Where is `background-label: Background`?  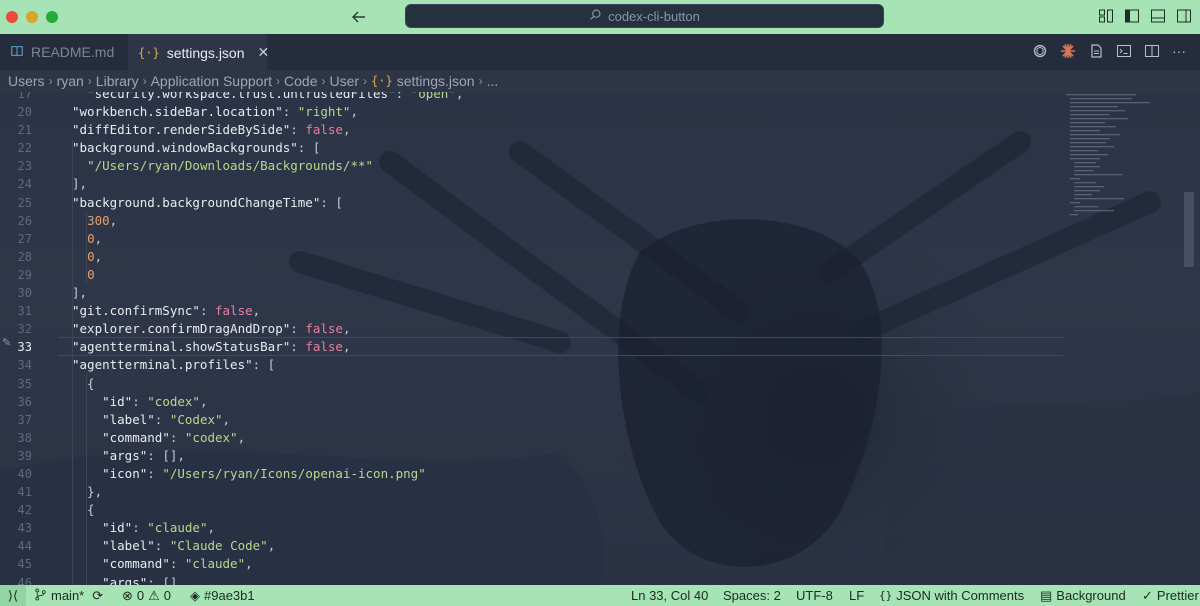 background-label: Background is located at coordinates (1091, 595).